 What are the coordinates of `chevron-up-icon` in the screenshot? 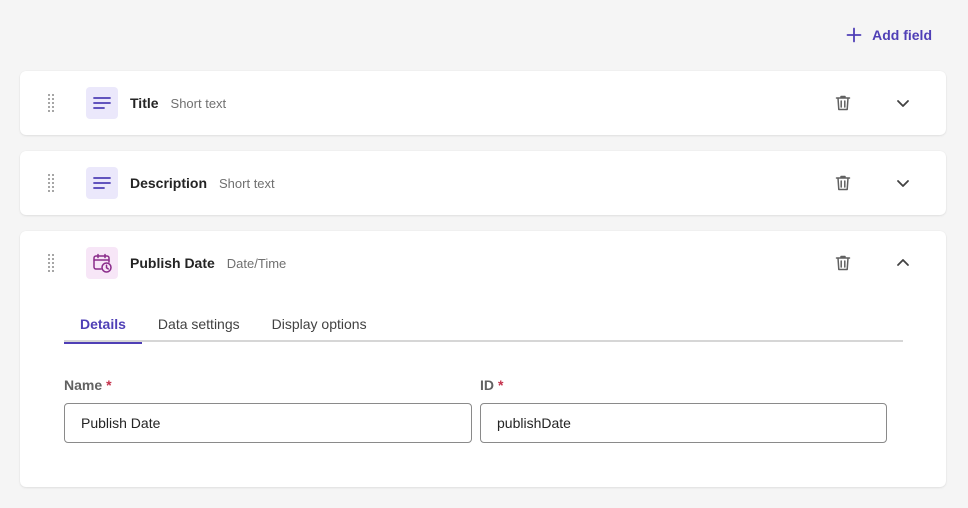 It's located at (903, 262).